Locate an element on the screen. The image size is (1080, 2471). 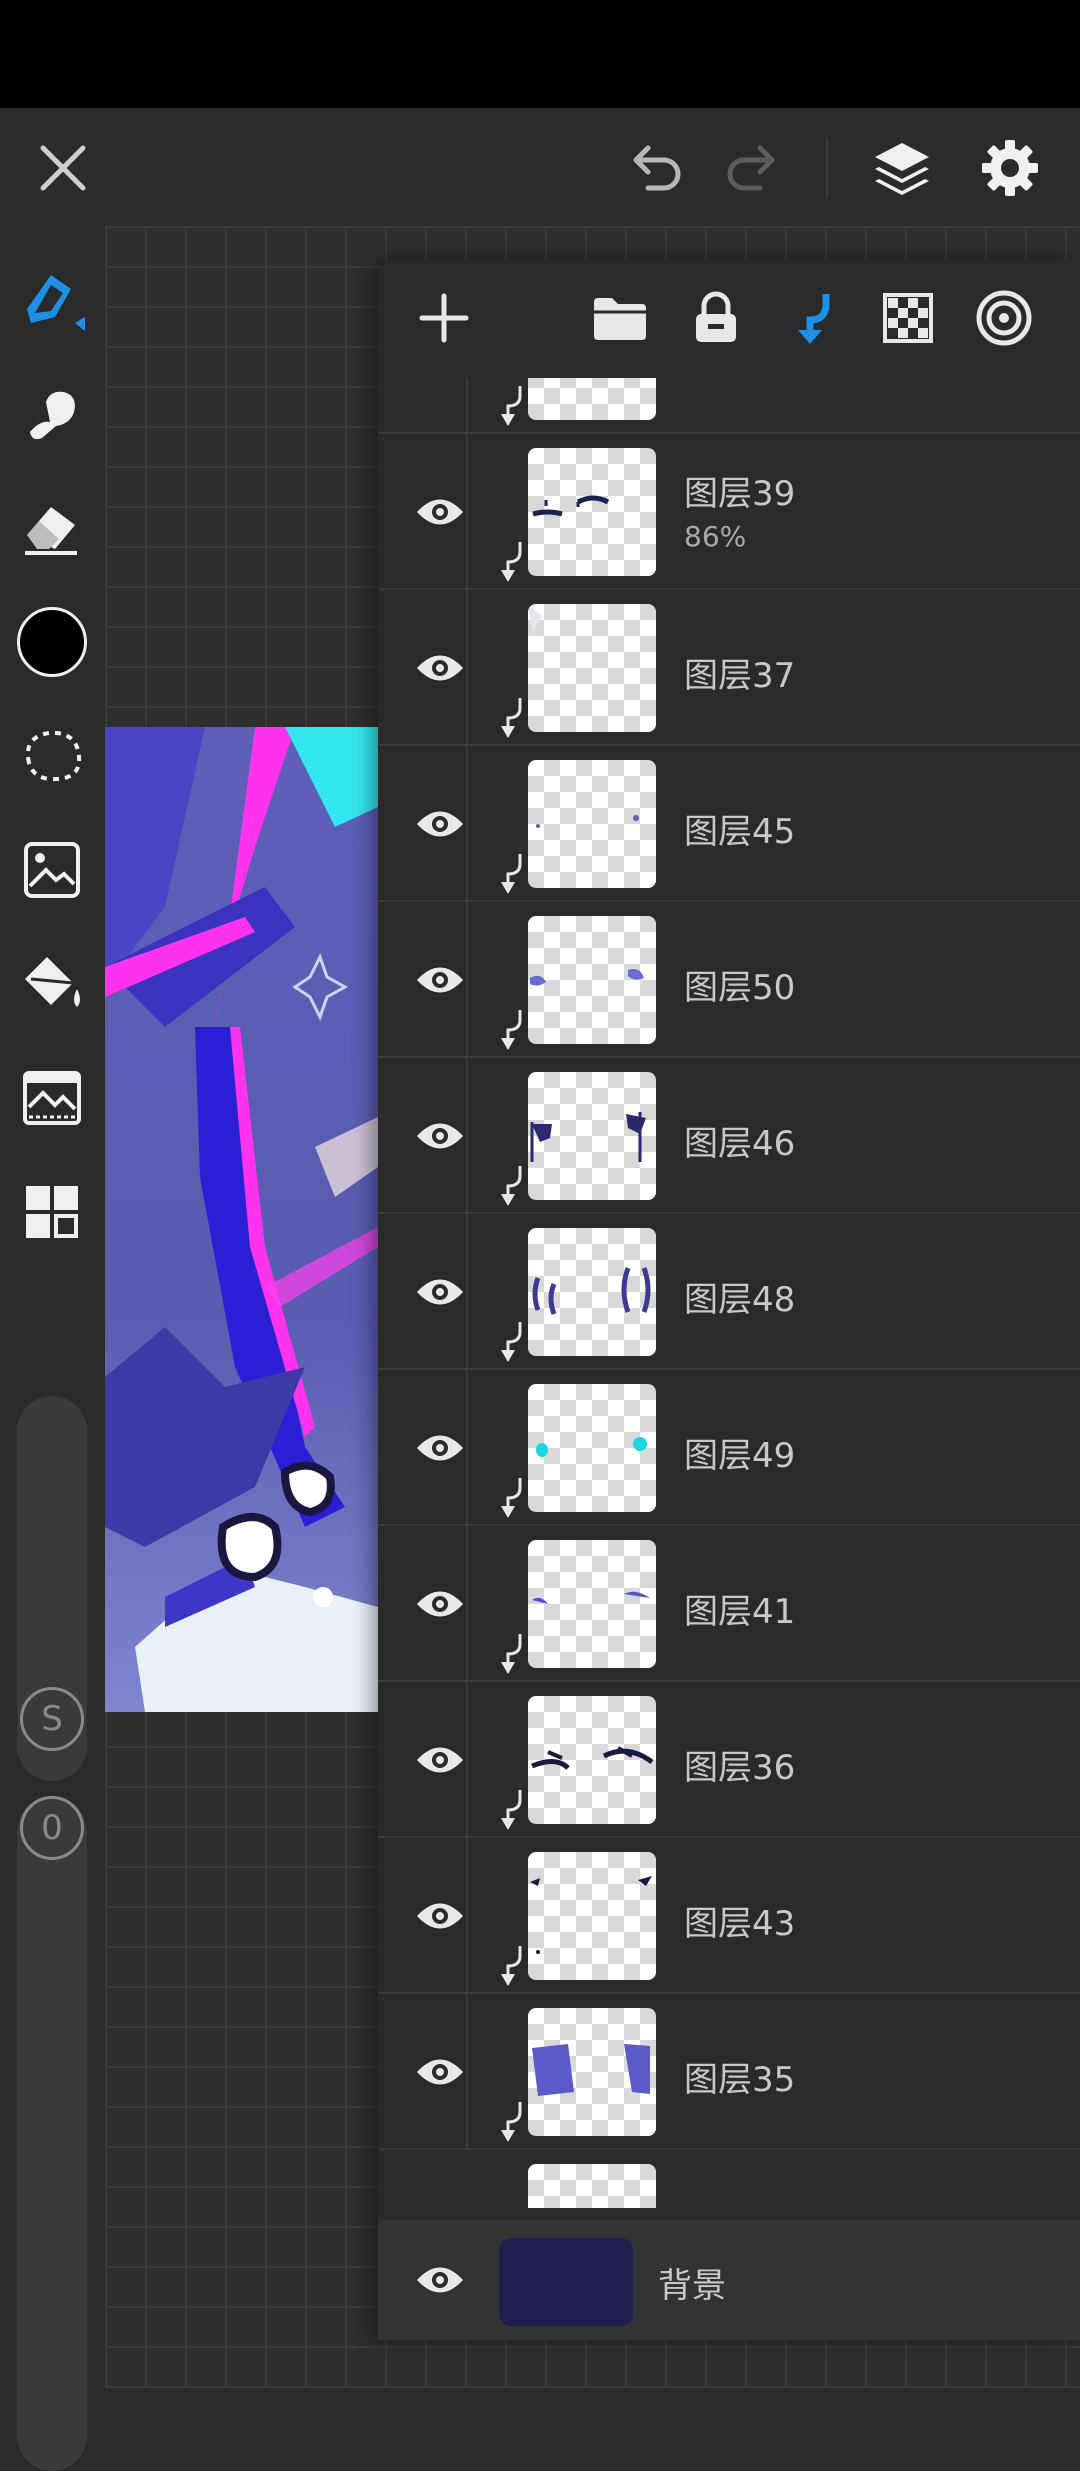
layer-name: 图层37 is located at coordinates (740, 676).